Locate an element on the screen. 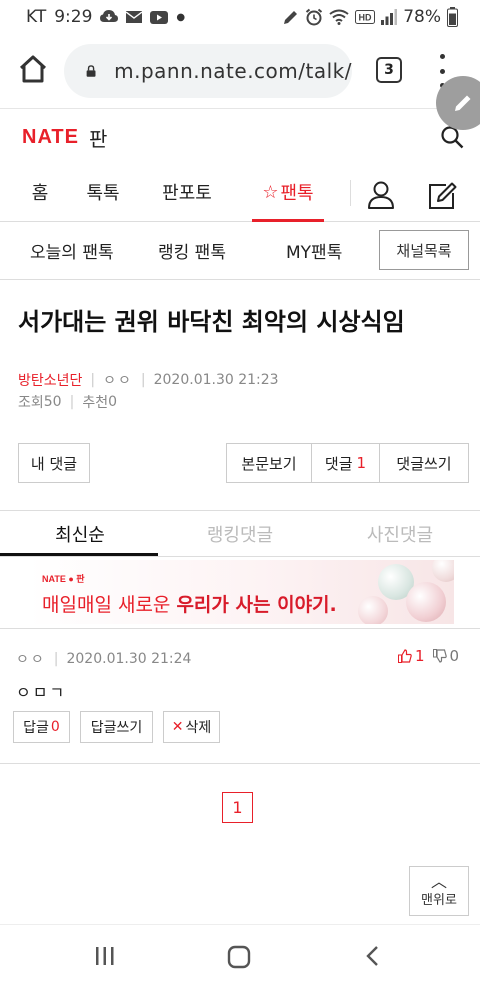 The image size is (480, 987). article-title: 서가대는 권위 바닥친 최악의 시상식임 is located at coordinates (211, 322).